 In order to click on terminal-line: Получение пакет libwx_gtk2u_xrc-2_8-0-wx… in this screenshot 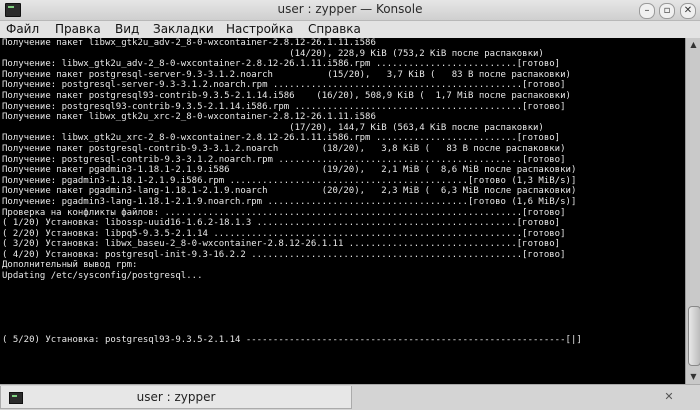, I will do `click(189, 117)`.